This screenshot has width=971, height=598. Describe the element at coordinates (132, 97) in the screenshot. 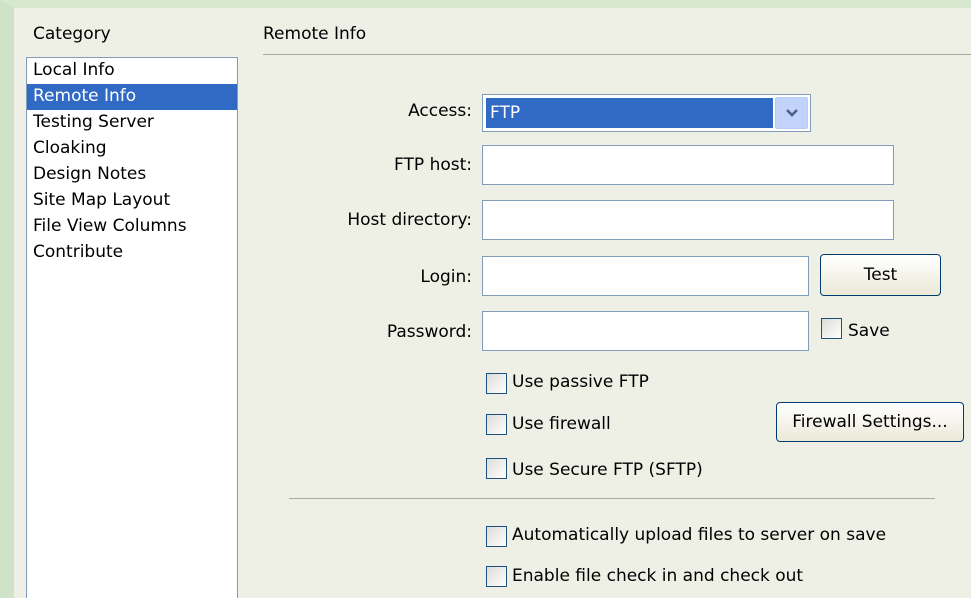

I see `category-item-remote-info: Remote Info` at that location.